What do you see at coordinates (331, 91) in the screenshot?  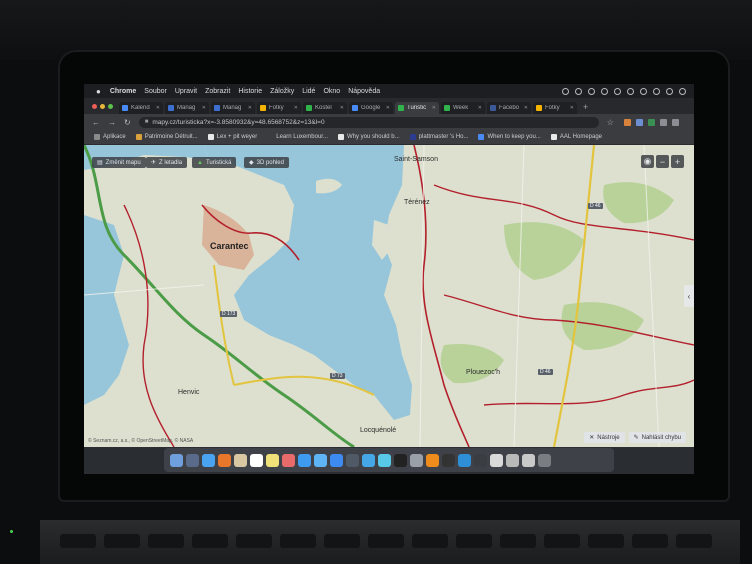 I see `menu-window: Okno` at bounding box center [331, 91].